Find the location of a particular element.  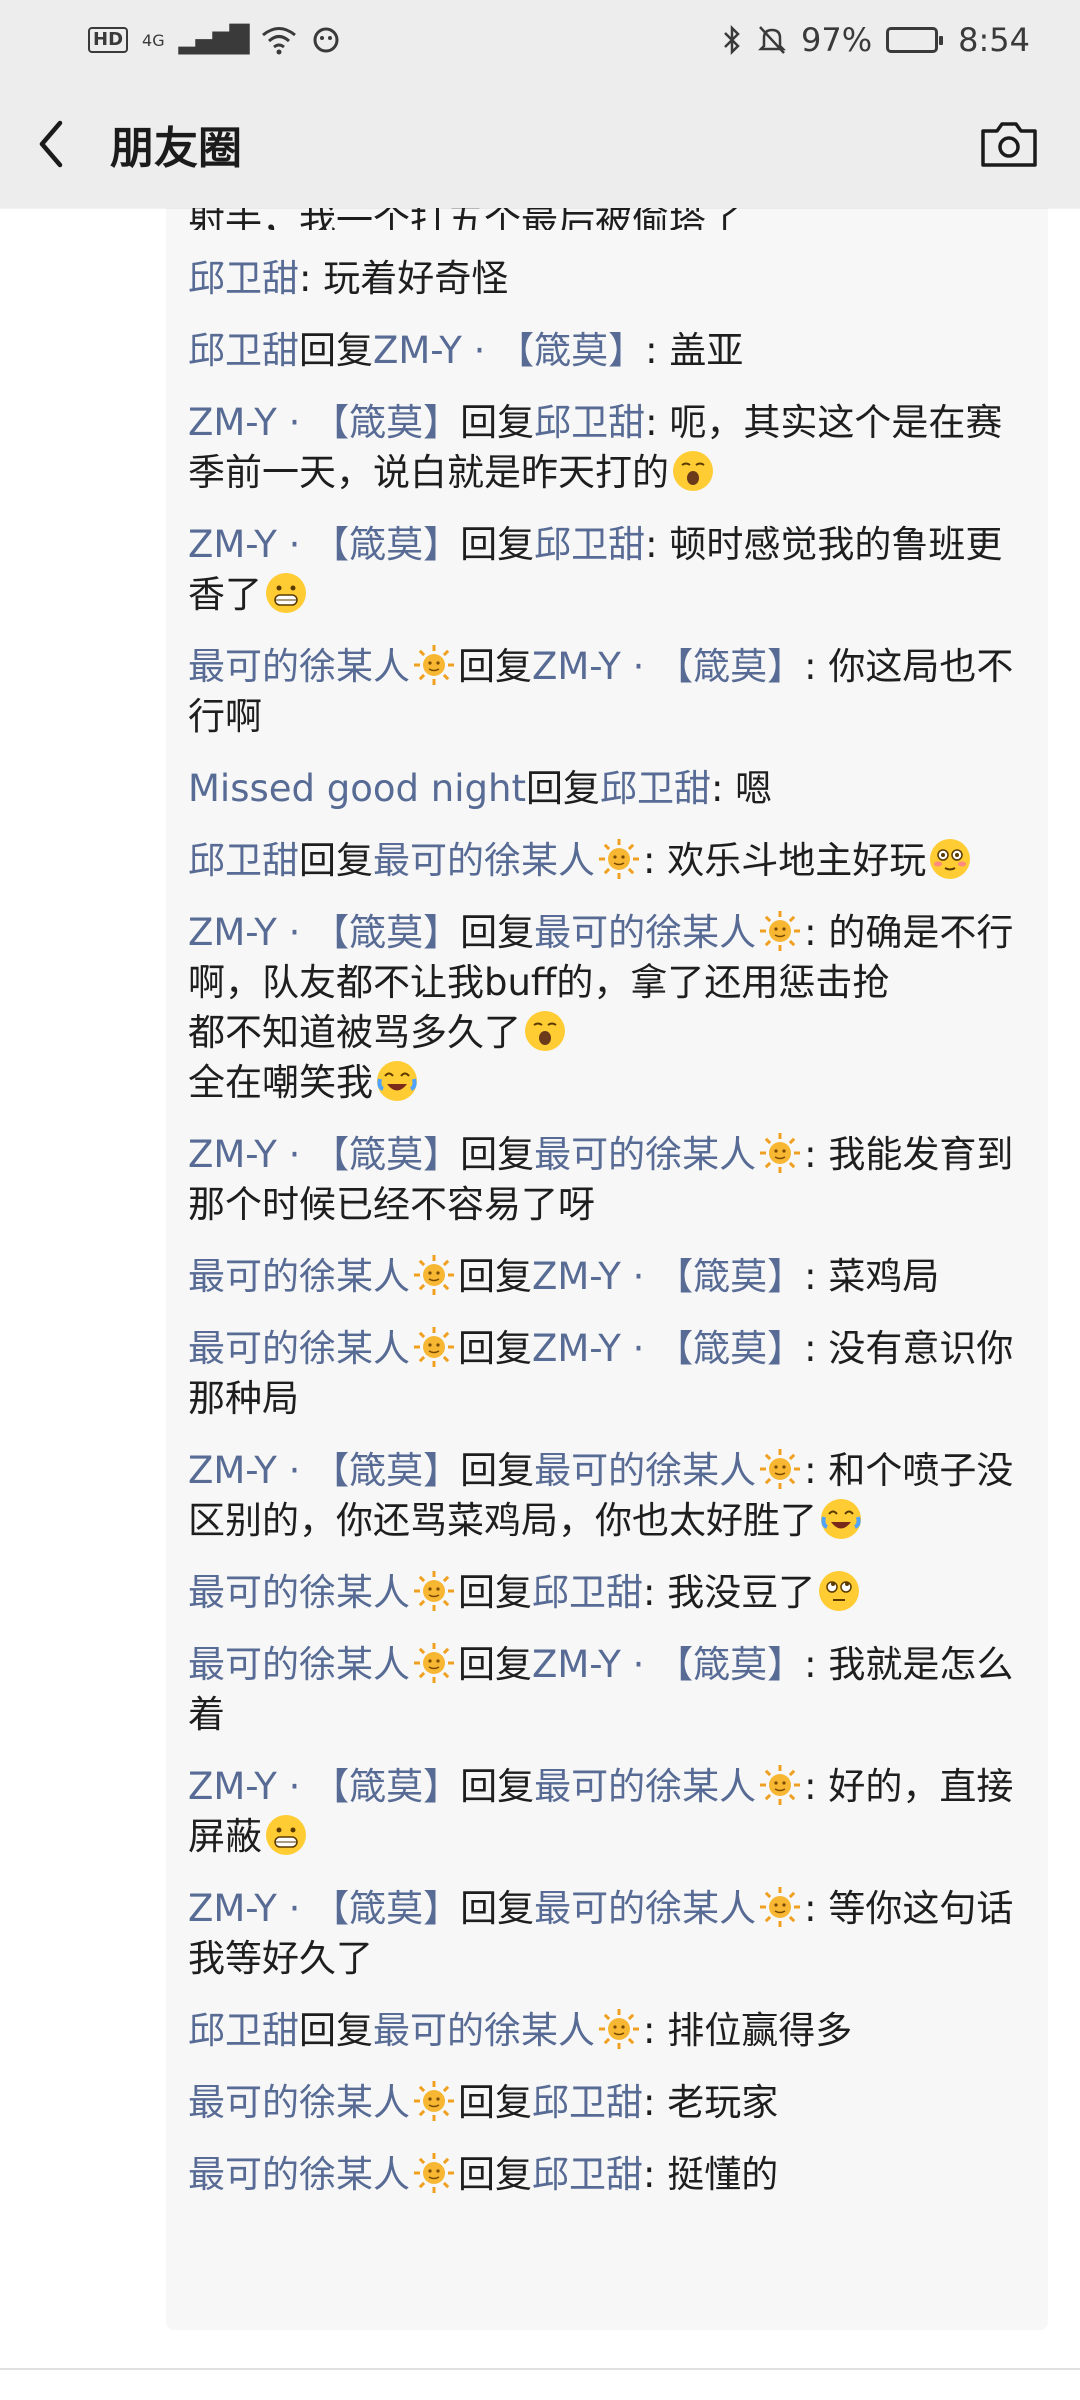

app-notification-icon is located at coordinates (326, 40).